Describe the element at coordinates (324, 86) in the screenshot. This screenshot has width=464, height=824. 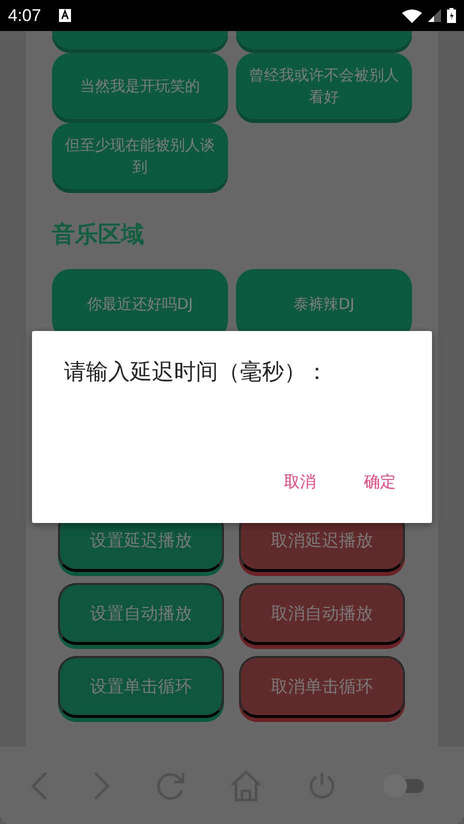
I see `song-button: 曾经我或许不会被别人看好` at that location.